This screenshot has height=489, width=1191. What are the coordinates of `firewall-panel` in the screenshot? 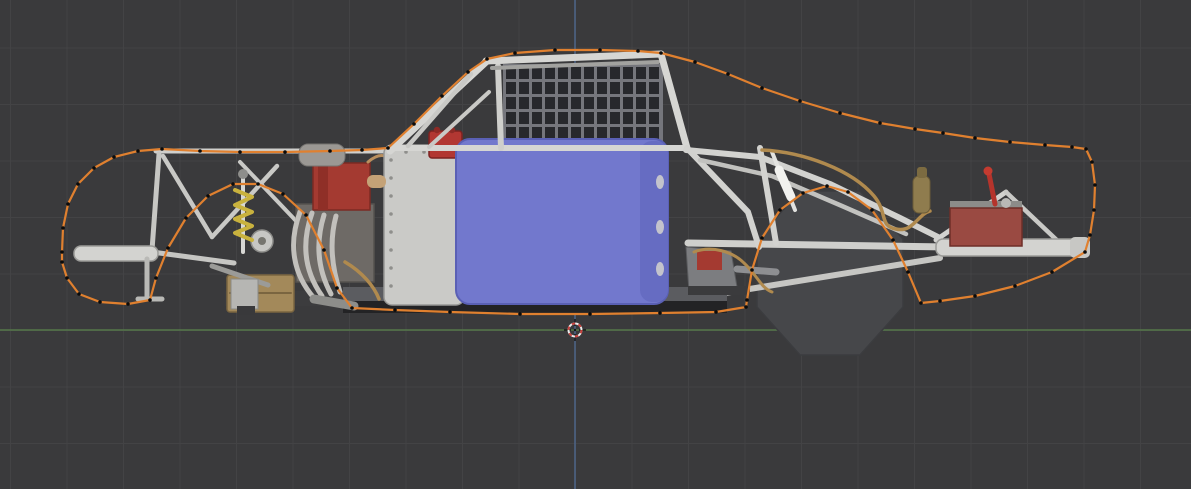 It's located at (424, 225).